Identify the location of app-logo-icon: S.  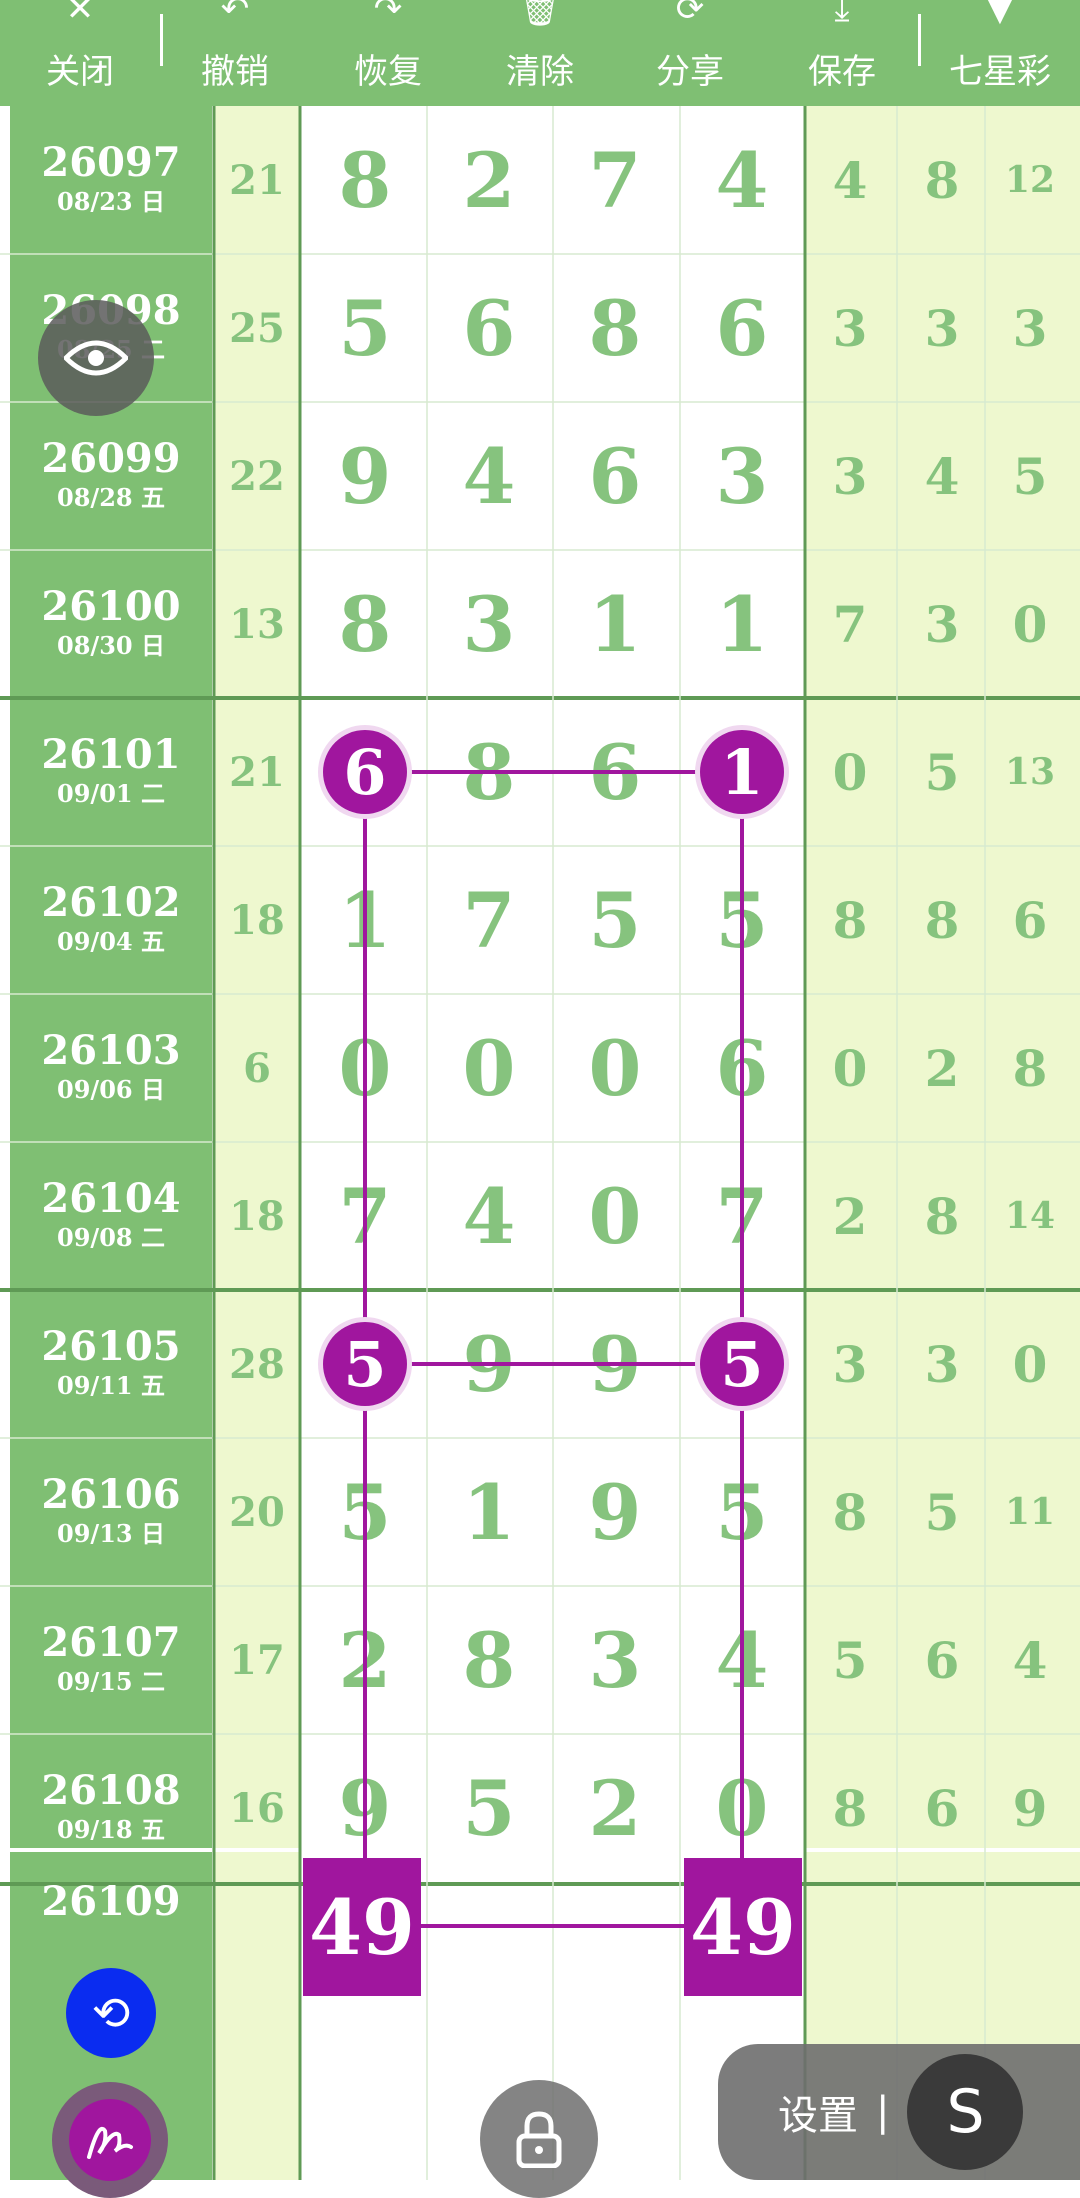
(965, 2112).